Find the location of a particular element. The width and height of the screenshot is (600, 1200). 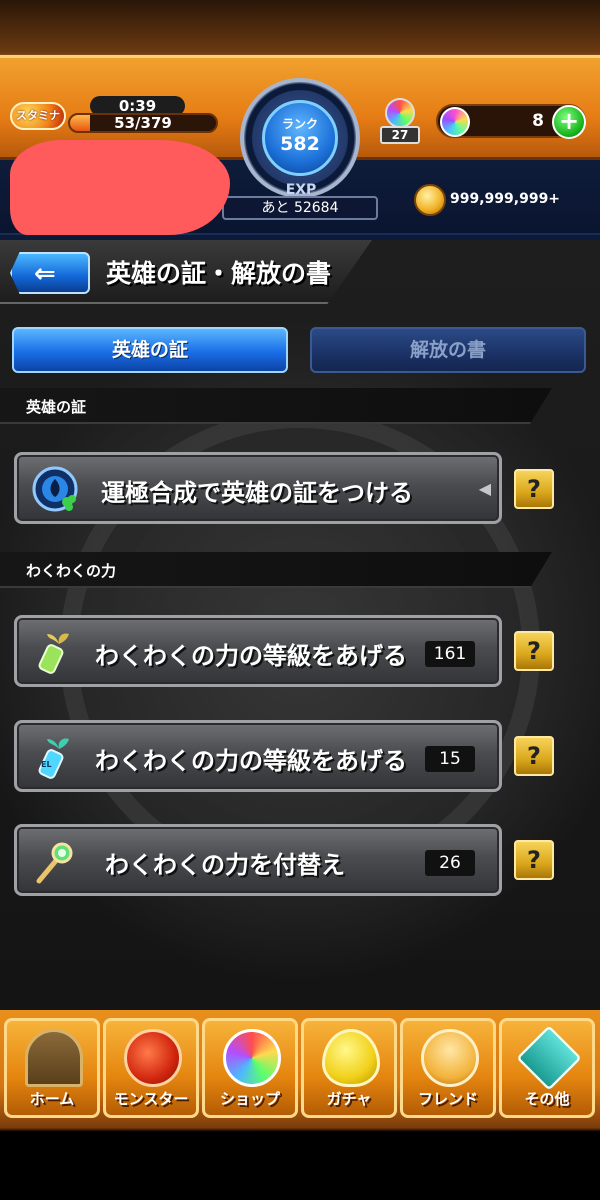

chevron-left-icon: ◀ is located at coordinates (484, 488).